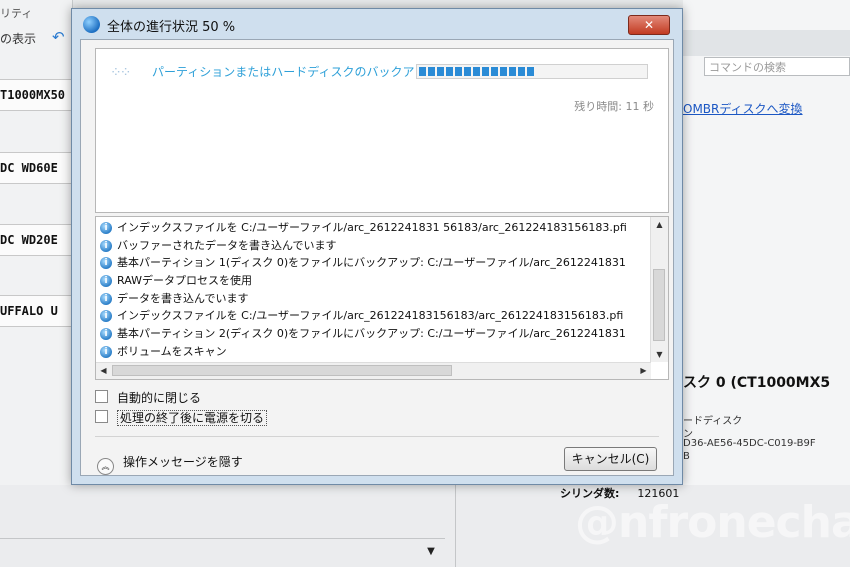  What do you see at coordinates (686, 456) in the screenshot?
I see `disk-prop: B` at bounding box center [686, 456].